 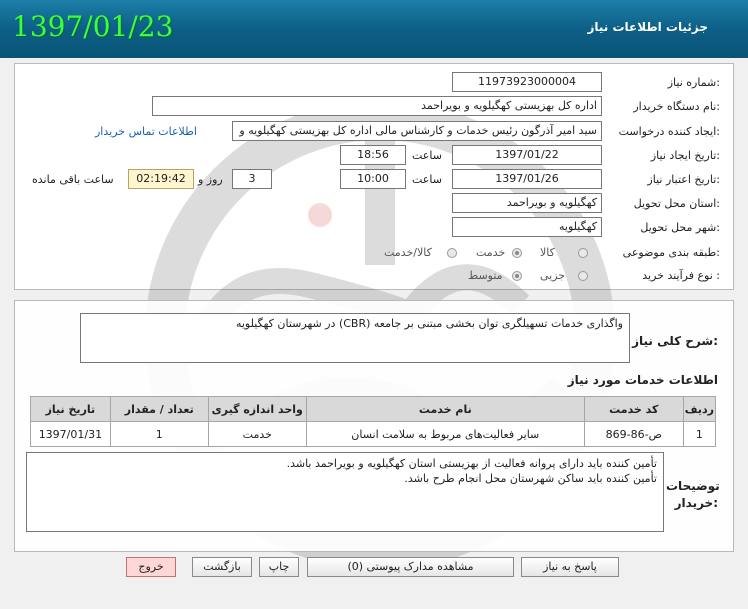 I want to click on remaining-time-field: 02:19:42, so click(x=161, y=179).